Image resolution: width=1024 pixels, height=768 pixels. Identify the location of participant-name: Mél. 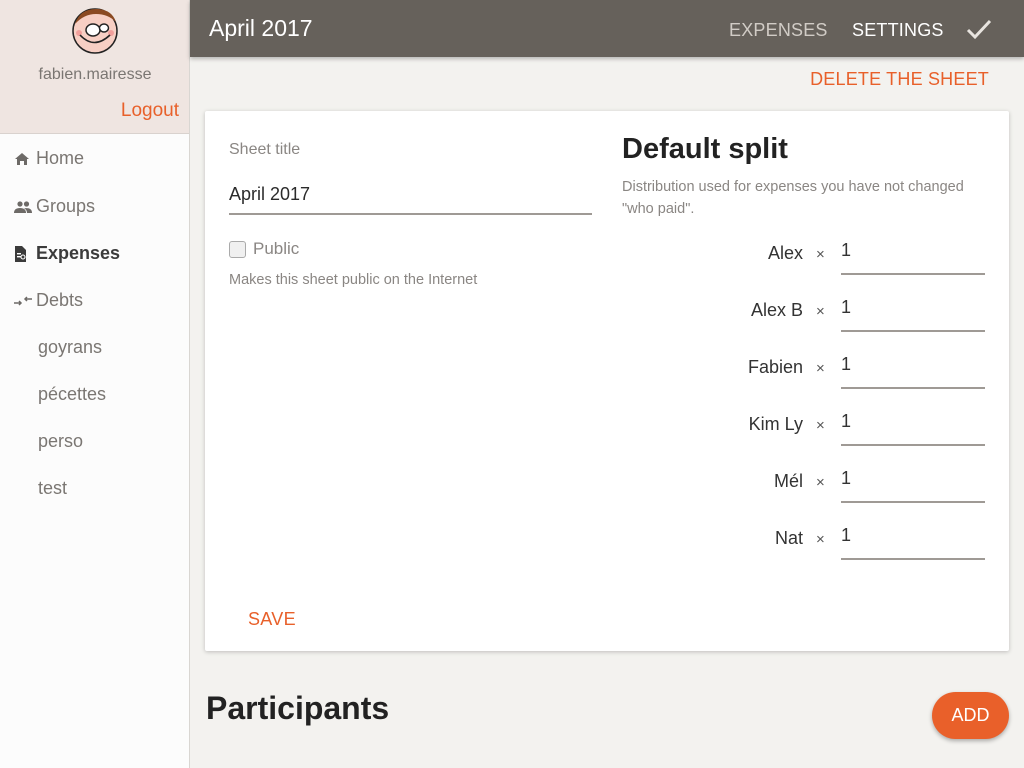
(788, 481).